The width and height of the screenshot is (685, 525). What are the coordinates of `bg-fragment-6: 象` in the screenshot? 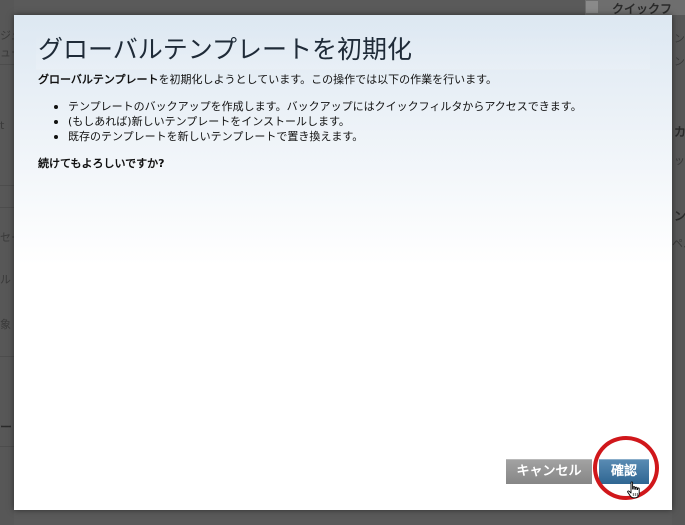 It's located at (5, 324).